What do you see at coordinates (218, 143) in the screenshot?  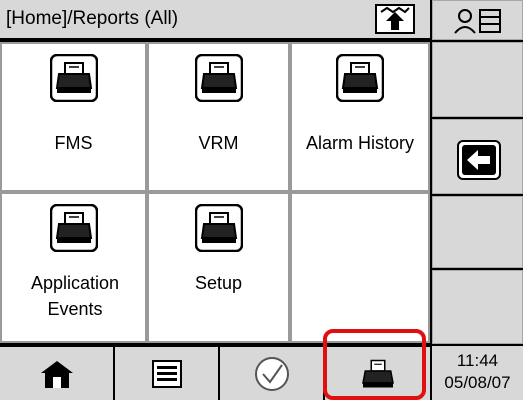 I see `tile-label: VRM` at bounding box center [218, 143].